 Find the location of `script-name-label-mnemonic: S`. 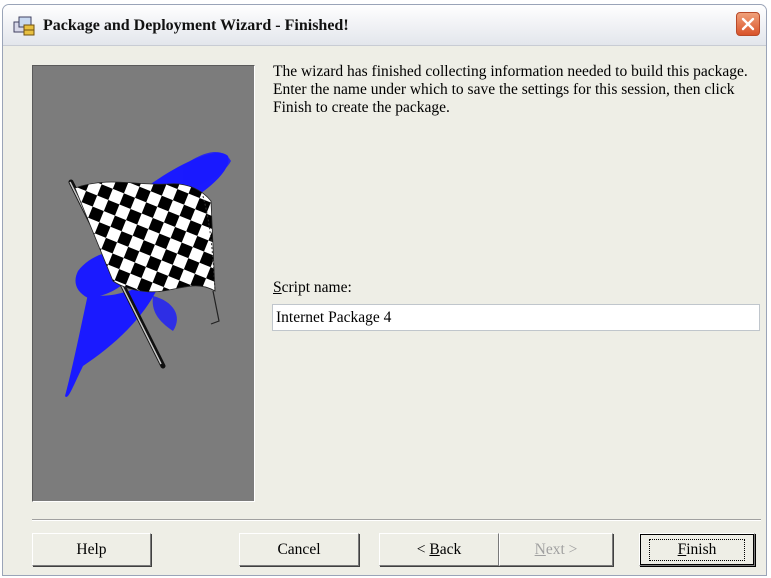

script-name-label-mnemonic: S is located at coordinates (277, 287).